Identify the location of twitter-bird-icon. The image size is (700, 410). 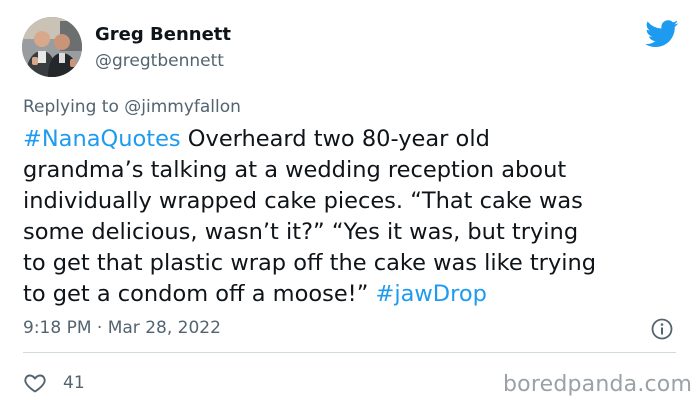
(662, 34).